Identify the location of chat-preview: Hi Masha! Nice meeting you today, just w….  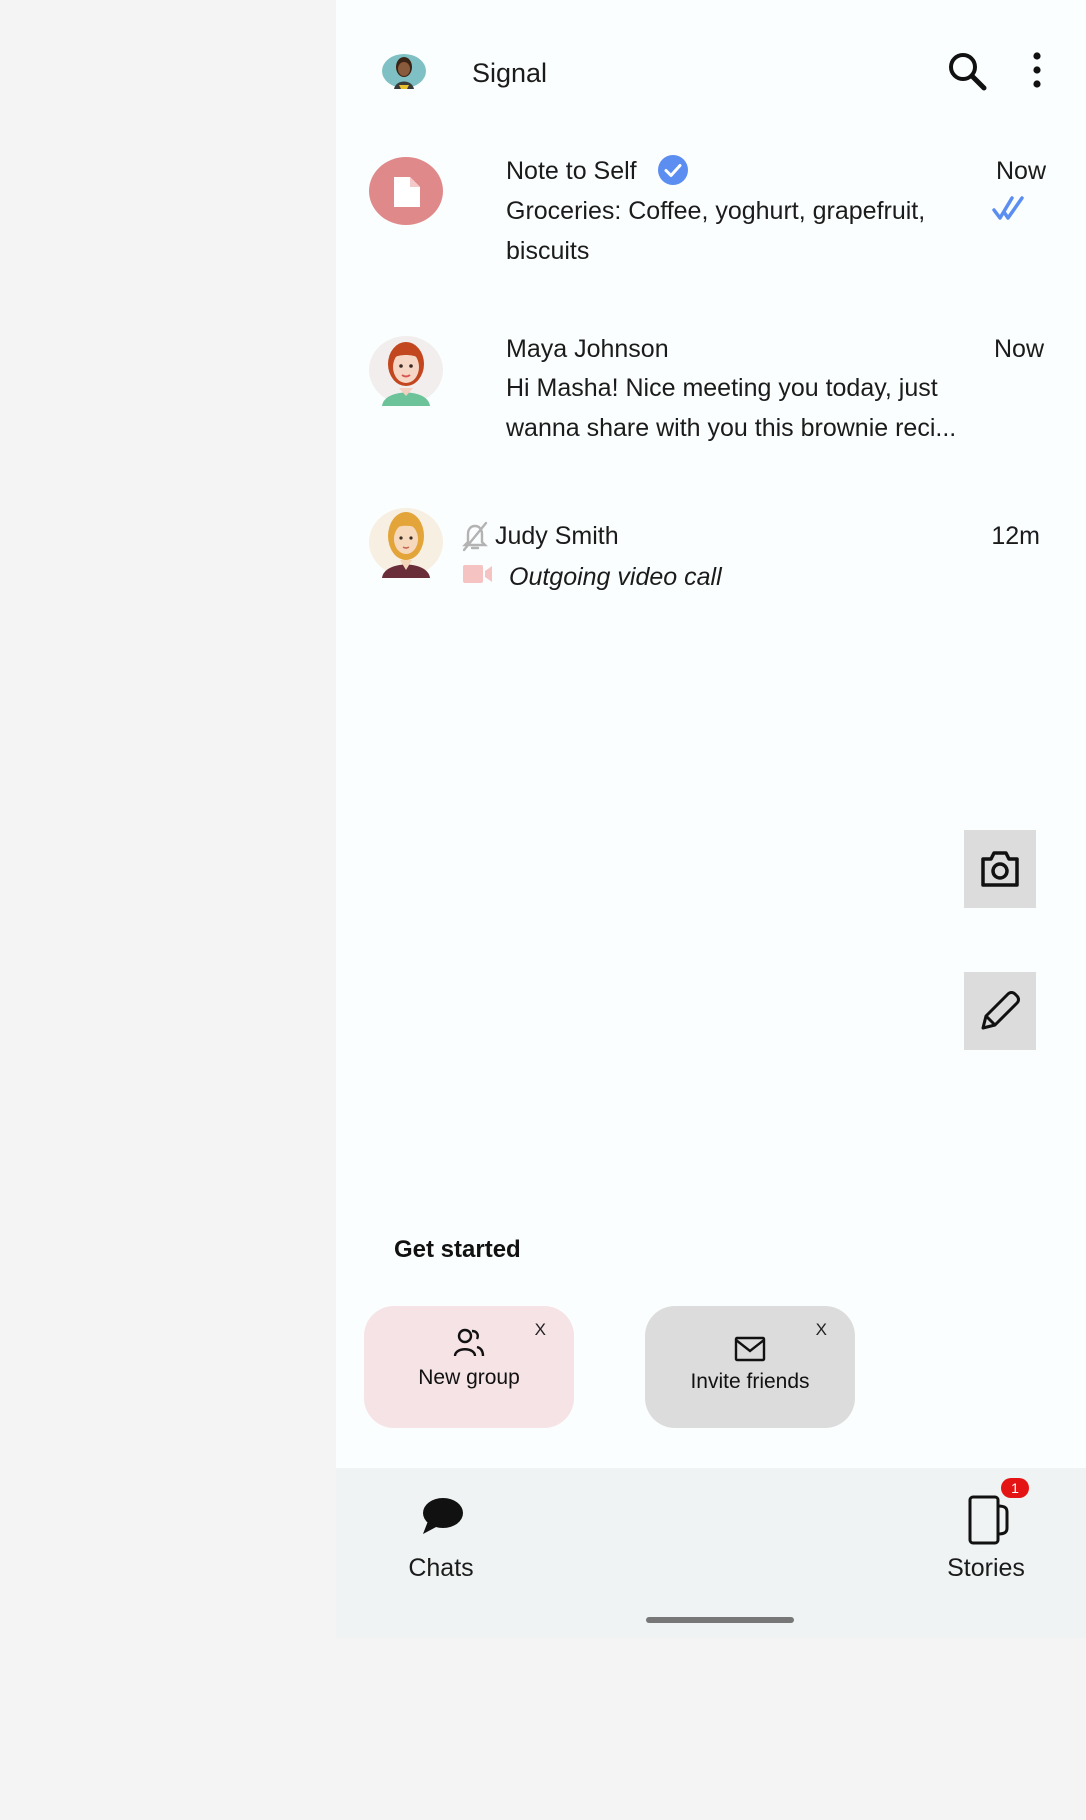
(731, 408).